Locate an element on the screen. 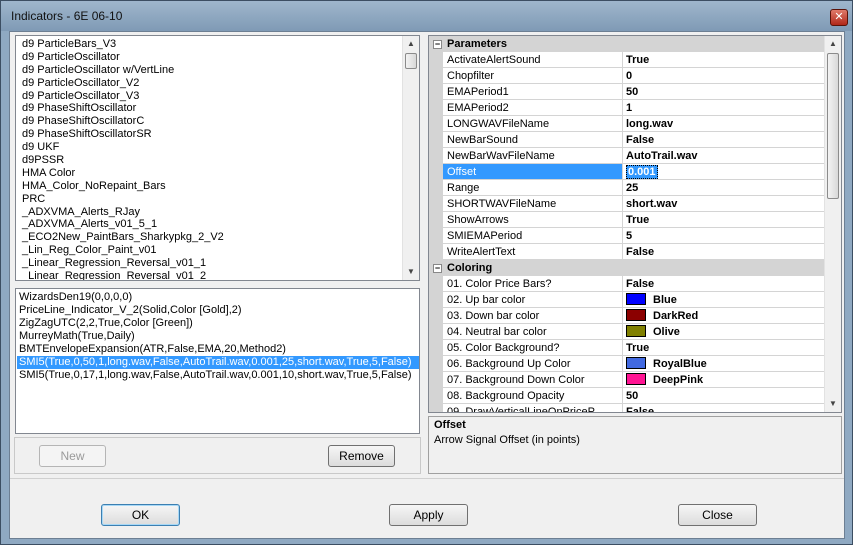 The image size is (853, 545). available-indicator-item: d9 ParticleOscillator w/VertLine is located at coordinates (212, 70).